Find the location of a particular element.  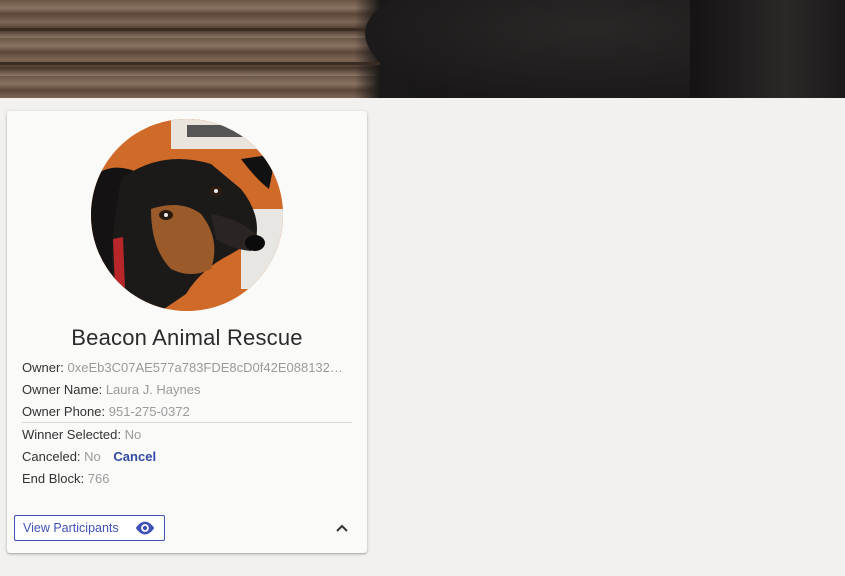

canceled-label: Canceled: is located at coordinates (51, 456).